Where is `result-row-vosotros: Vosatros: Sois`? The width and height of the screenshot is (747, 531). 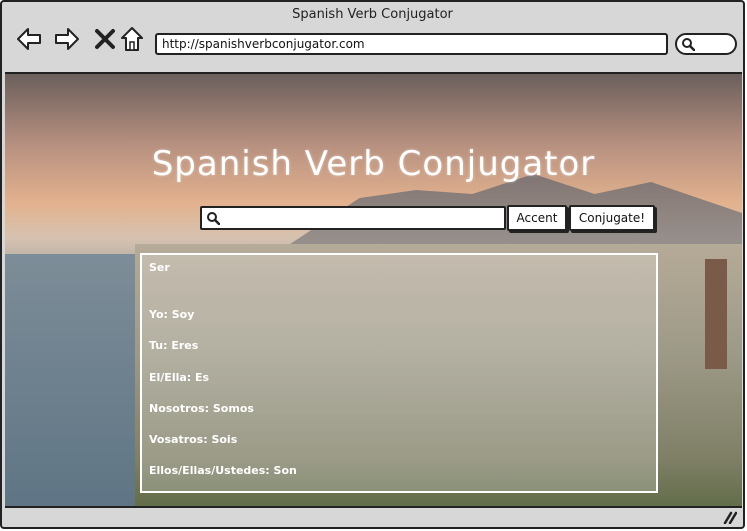 result-row-vosotros: Vosatros: Sois is located at coordinates (193, 439).